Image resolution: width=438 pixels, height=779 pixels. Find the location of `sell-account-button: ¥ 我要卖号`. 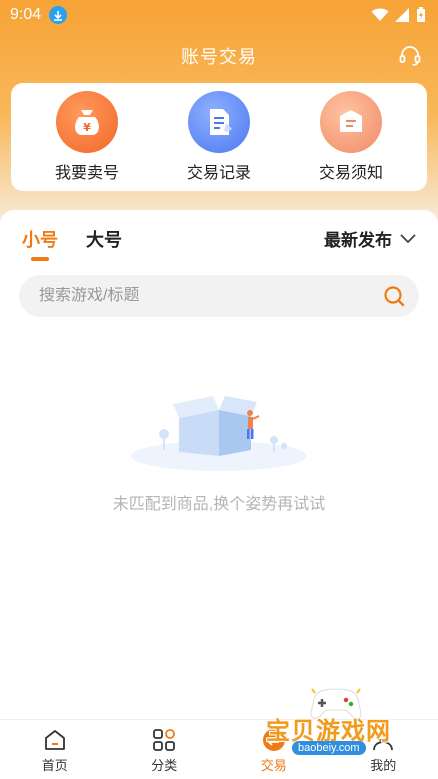

sell-account-button: ¥ 我要卖号 is located at coordinates (87, 137).